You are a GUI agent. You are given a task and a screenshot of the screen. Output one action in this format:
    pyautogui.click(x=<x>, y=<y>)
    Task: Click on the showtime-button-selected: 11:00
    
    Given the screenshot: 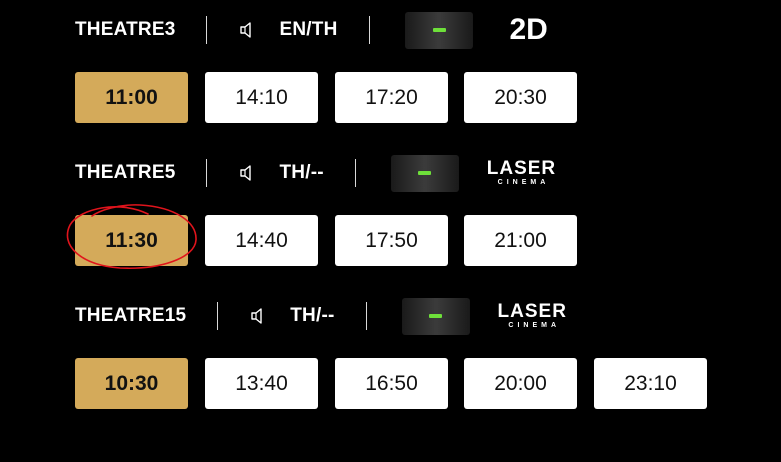 What is the action you would take?
    pyautogui.click(x=131, y=97)
    